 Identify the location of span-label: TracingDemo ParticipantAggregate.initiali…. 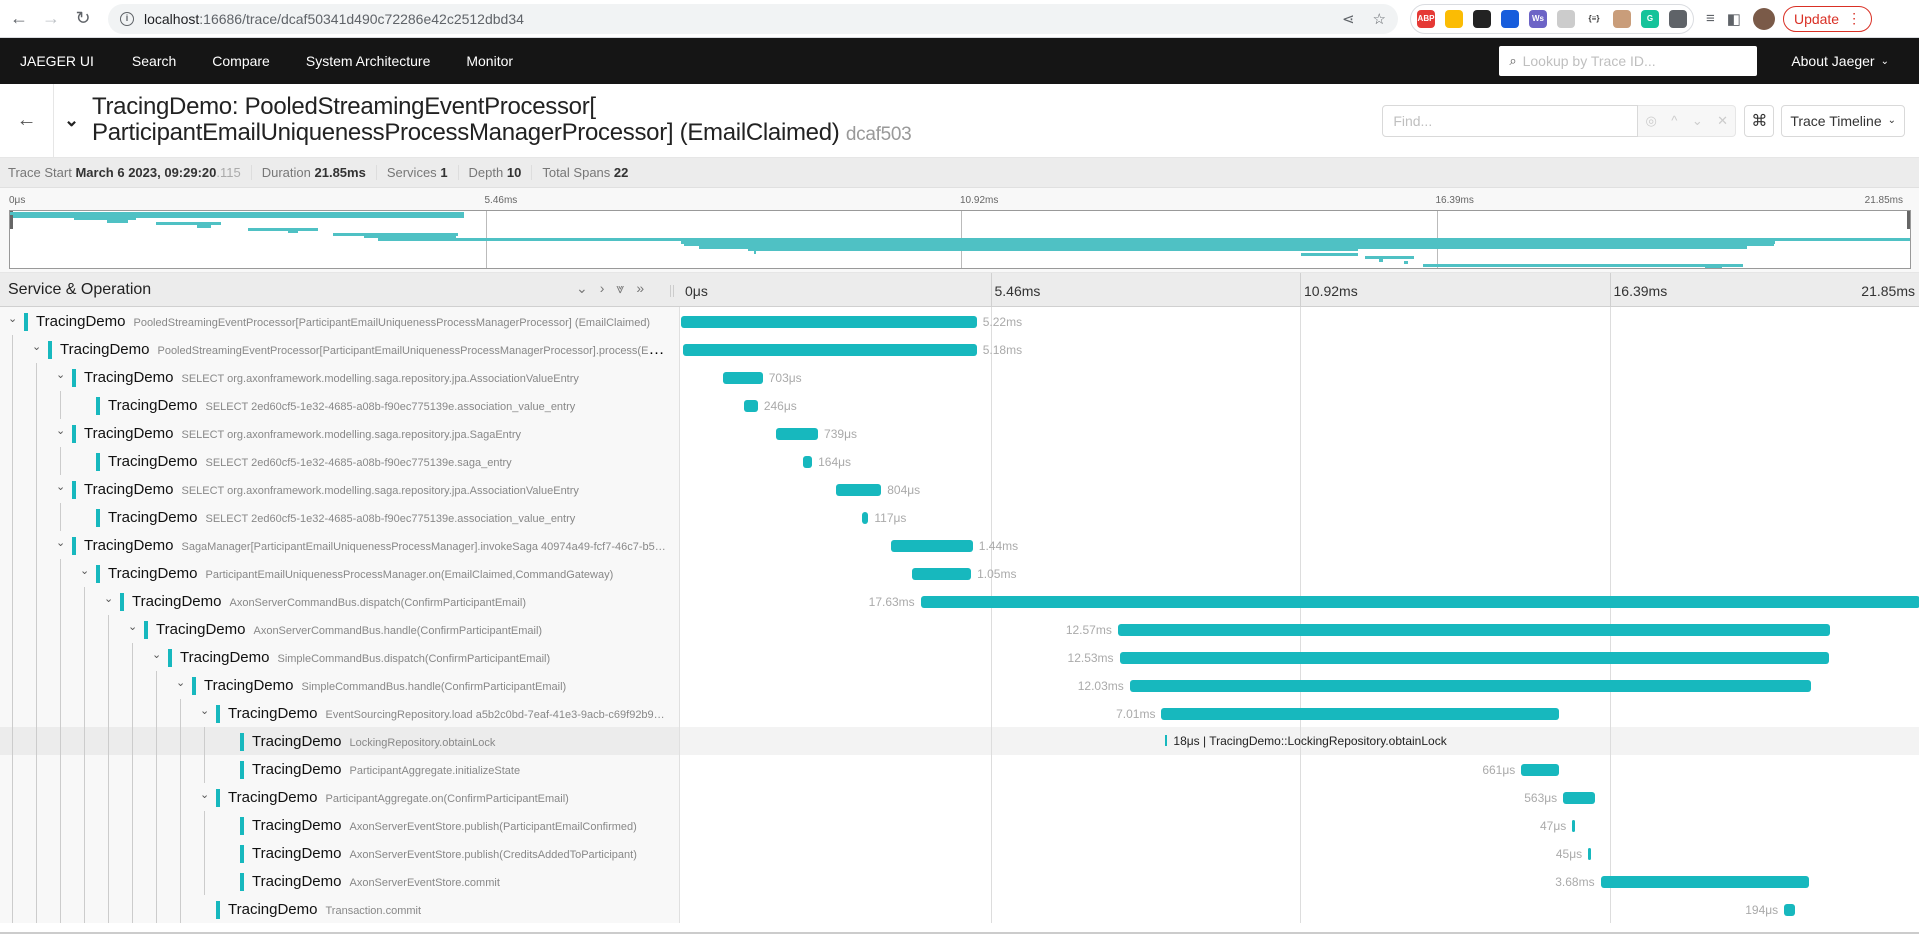
(462, 770).